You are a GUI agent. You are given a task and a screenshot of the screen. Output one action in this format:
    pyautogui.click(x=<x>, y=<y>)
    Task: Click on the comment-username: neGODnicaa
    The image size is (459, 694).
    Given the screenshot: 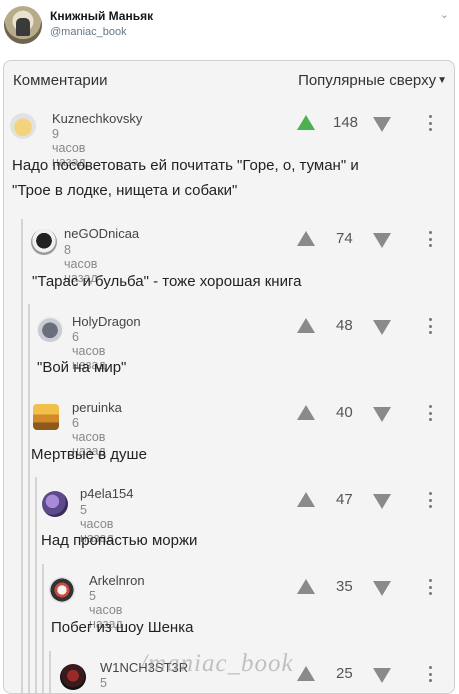 What is the action you would take?
    pyautogui.click(x=101, y=233)
    